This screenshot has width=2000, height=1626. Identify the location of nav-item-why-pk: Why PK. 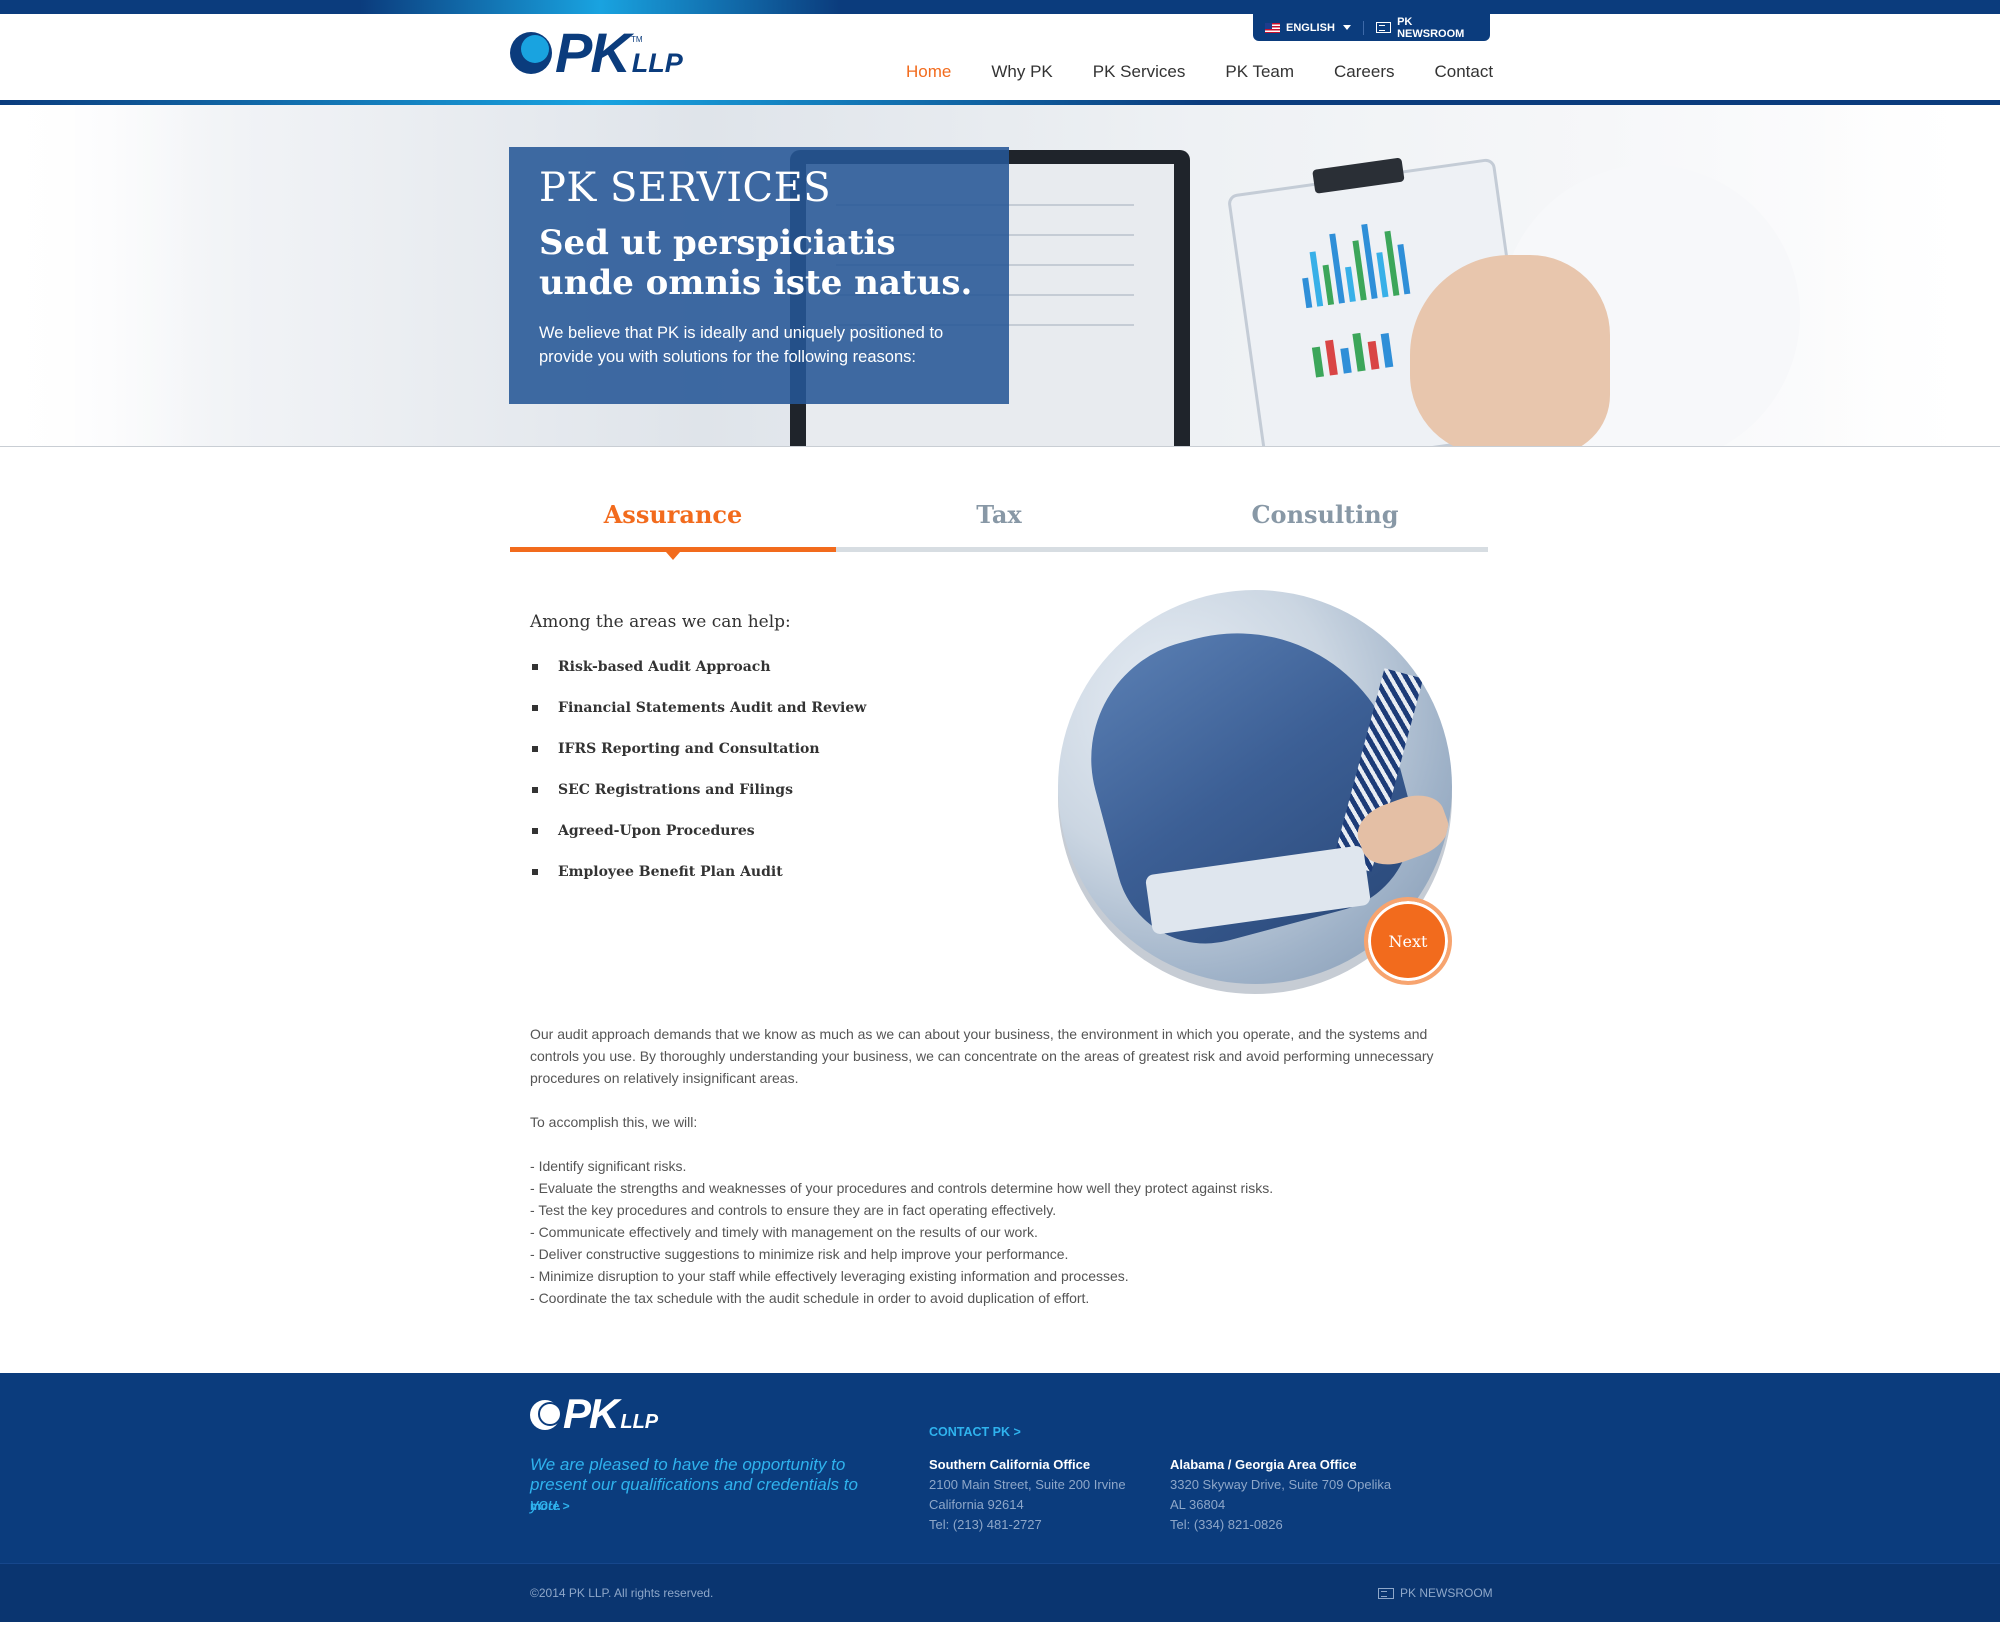
(1021, 79).